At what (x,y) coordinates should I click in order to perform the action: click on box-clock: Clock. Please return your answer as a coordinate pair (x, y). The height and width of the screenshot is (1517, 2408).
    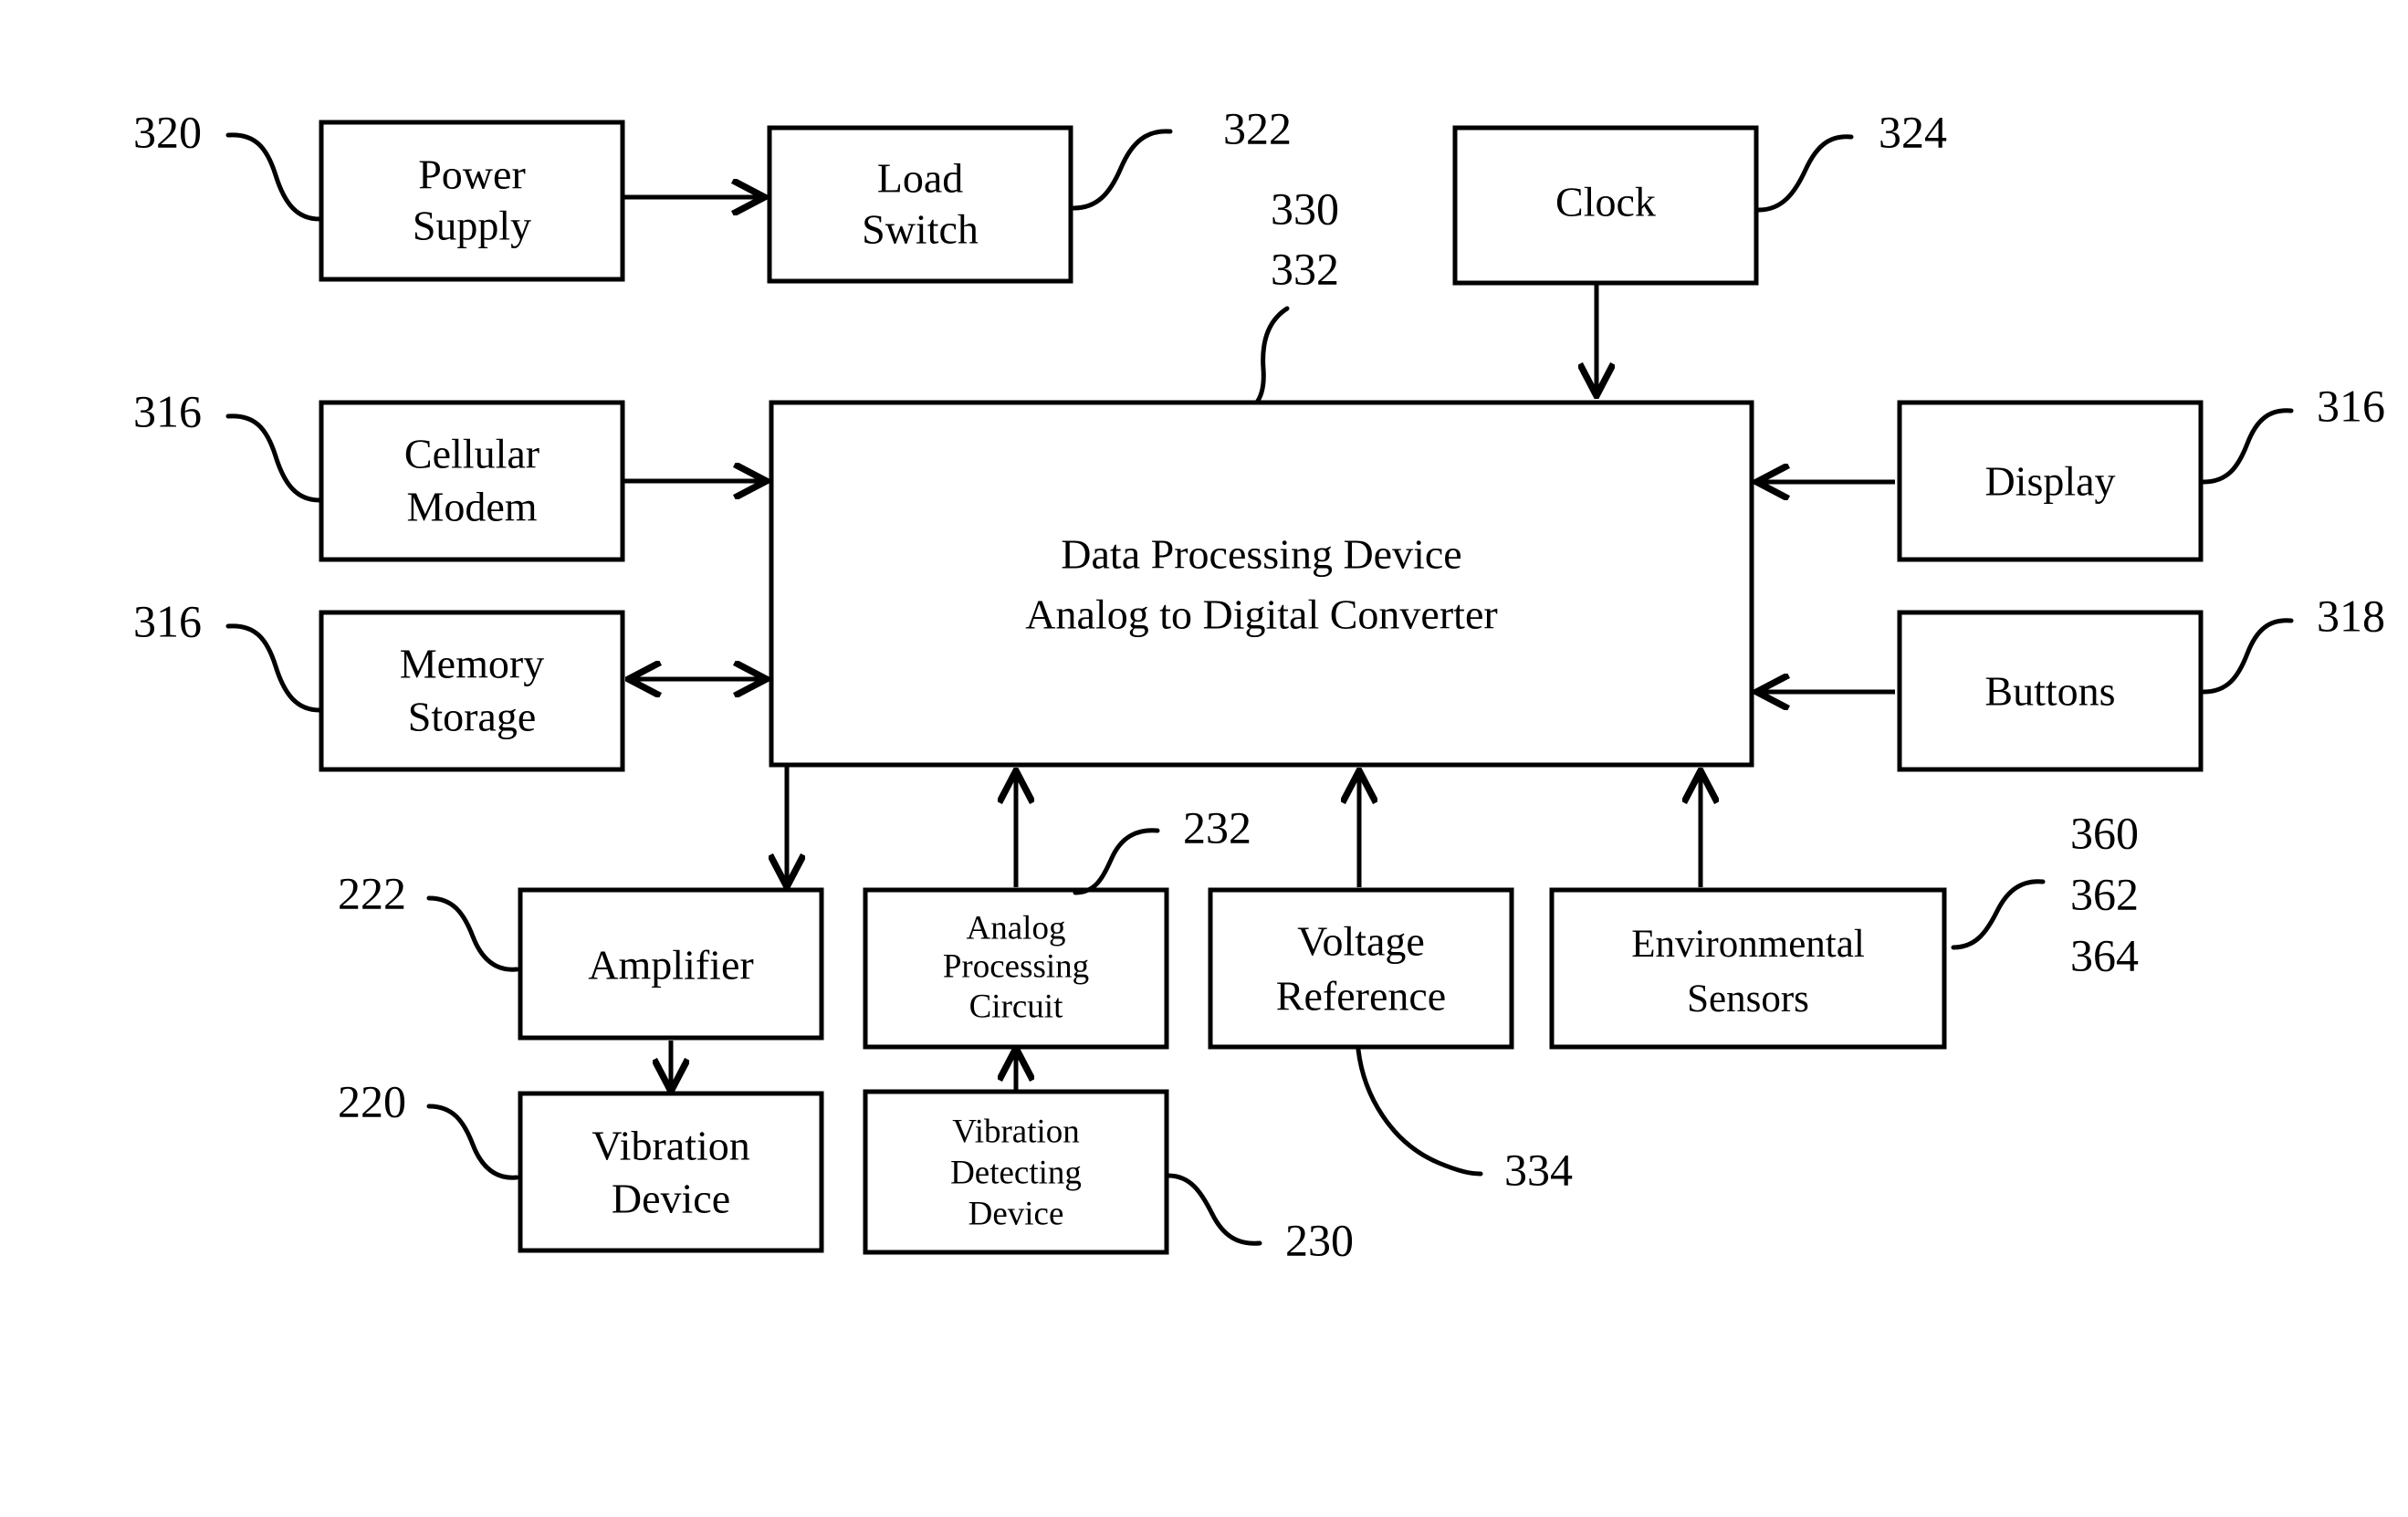
    Looking at the image, I should click on (1605, 205).